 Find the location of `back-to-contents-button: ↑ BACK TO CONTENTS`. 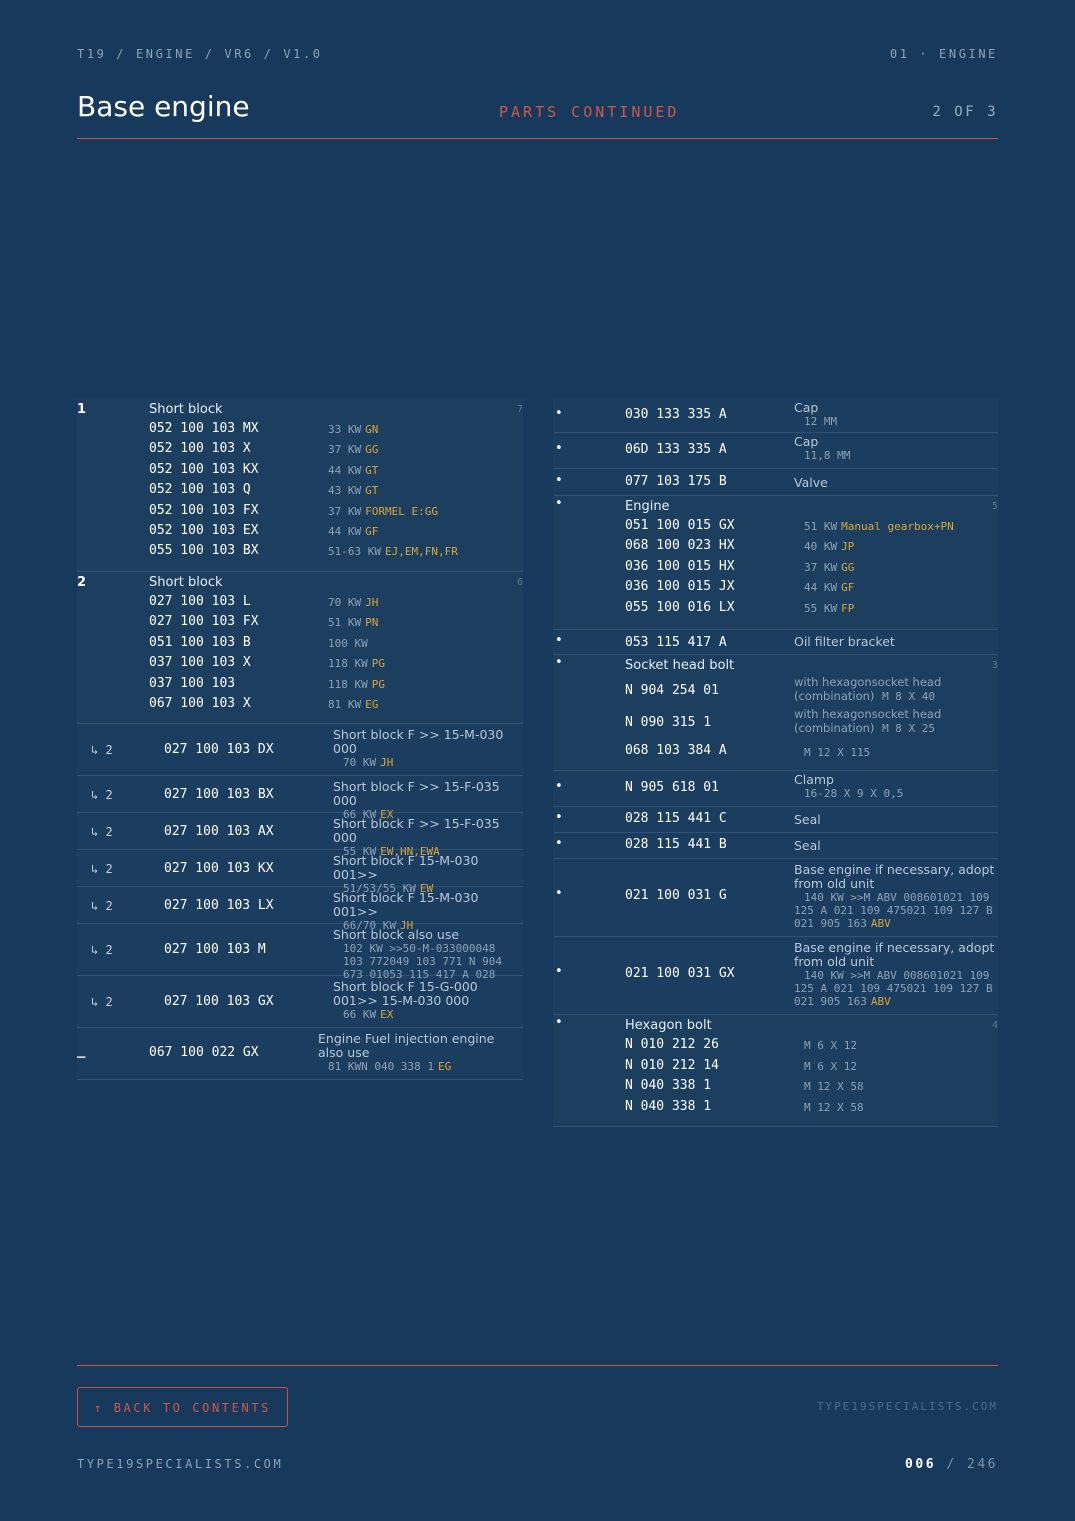

back-to-contents-button: ↑ BACK TO CONTENTS is located at coordinates (182, 1407).